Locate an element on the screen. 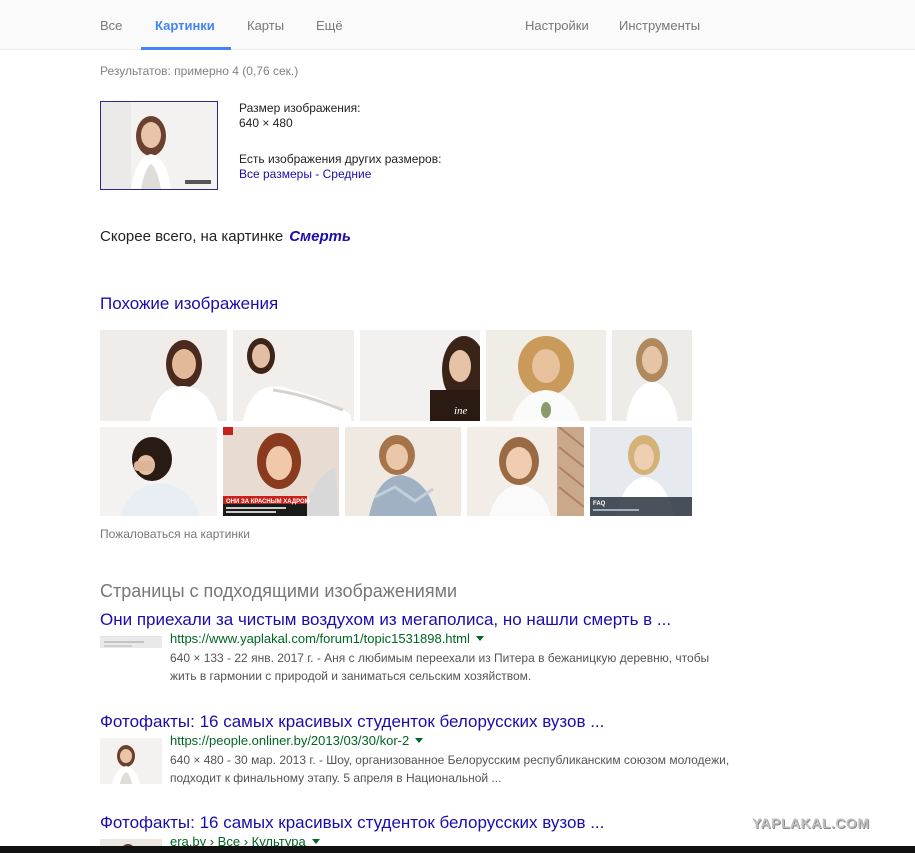 Image resolution: width=915 pixels, height=853 pixels. other-sizes-links: Все размеры - Средние is located at coordinates (340, 174).